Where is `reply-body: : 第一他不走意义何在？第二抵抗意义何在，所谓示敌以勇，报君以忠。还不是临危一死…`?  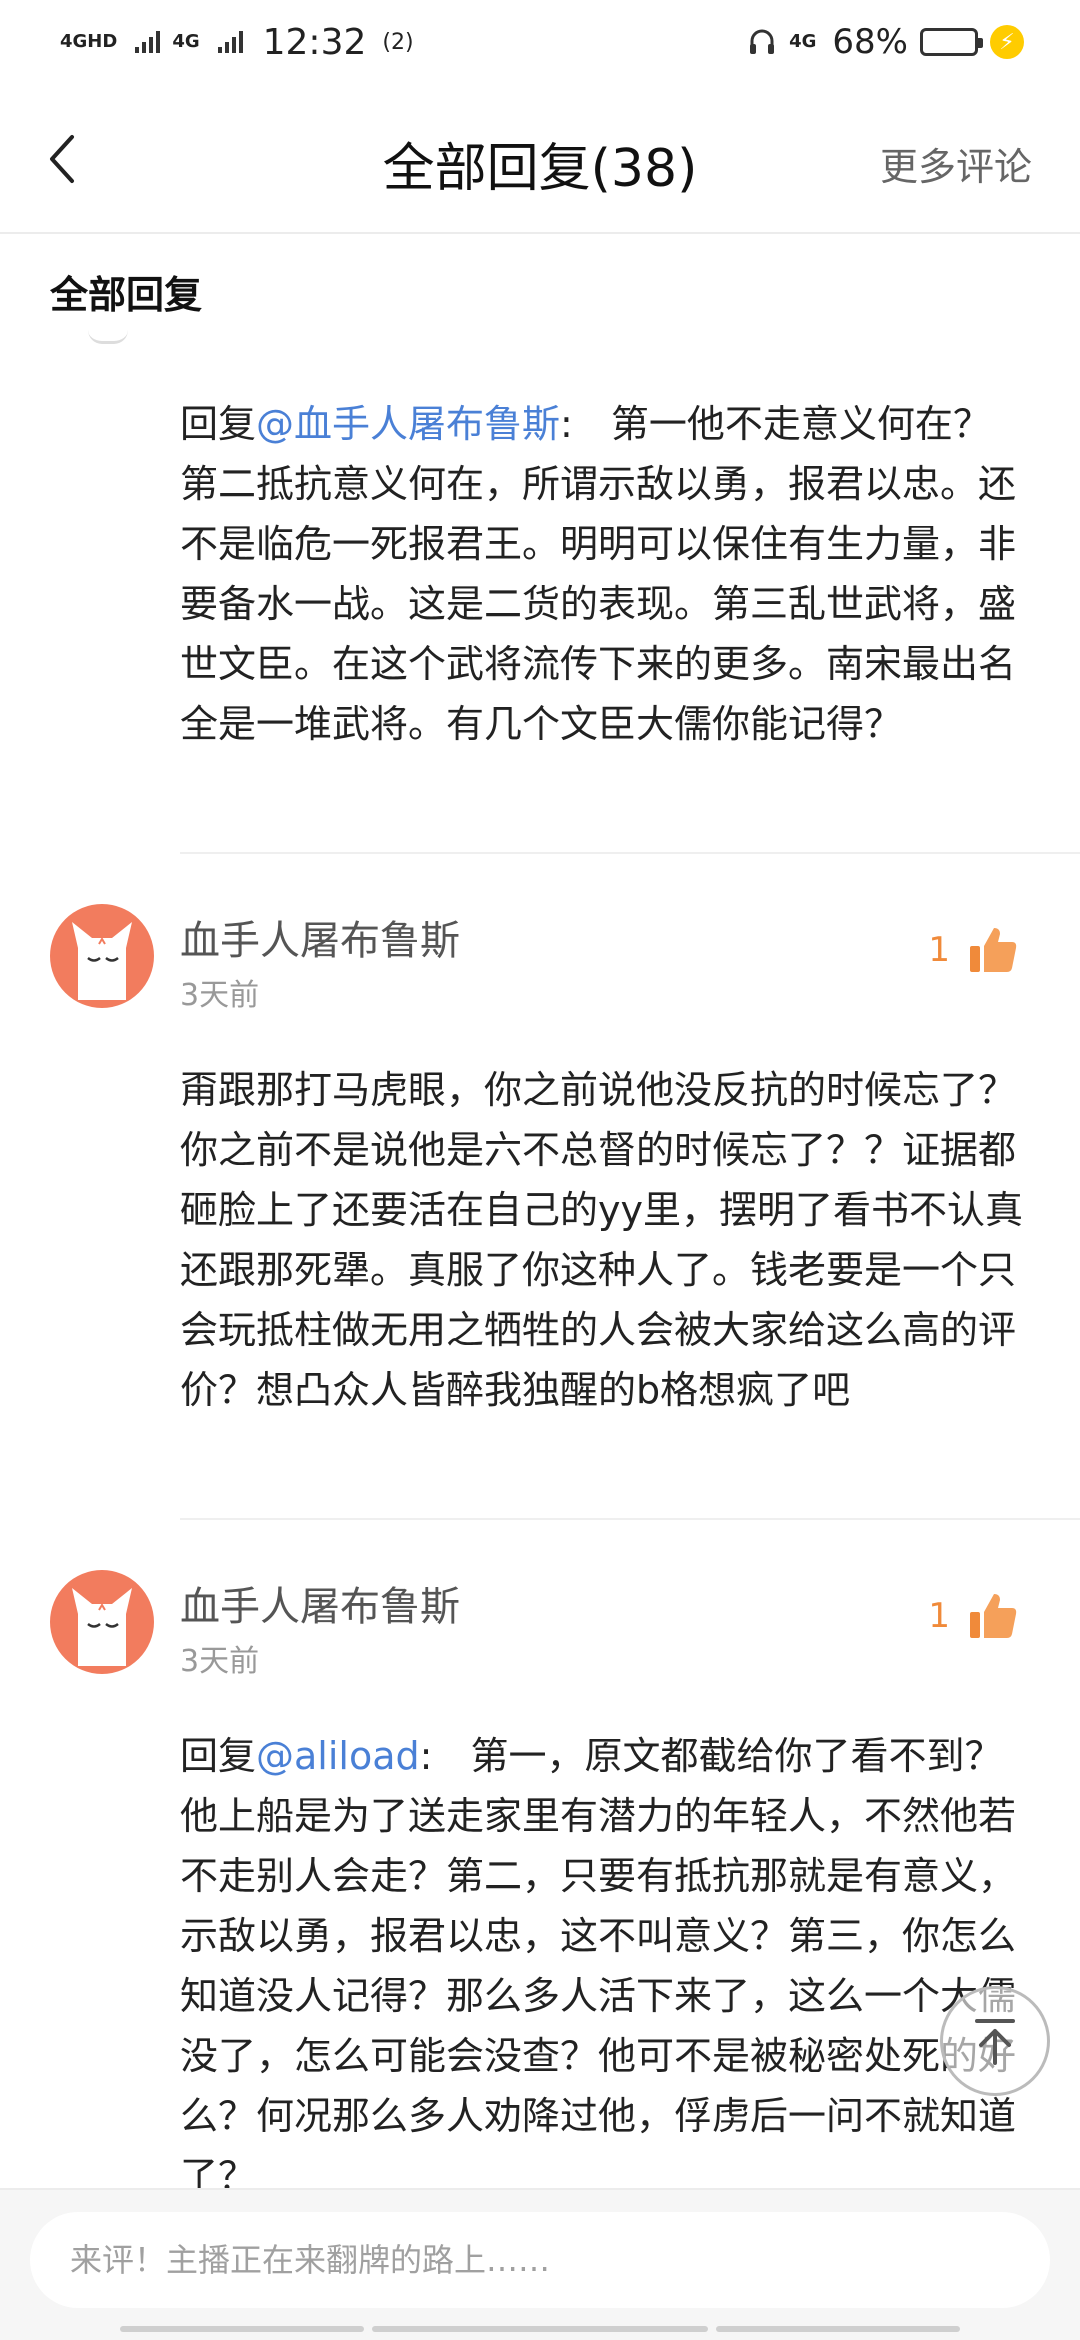
reply-body: : 第一他不走意义何在？第二抵抗意义何在，所谓示敌以勇，报君以忠。还不是临危一死… is located at coordinates (598, 574).